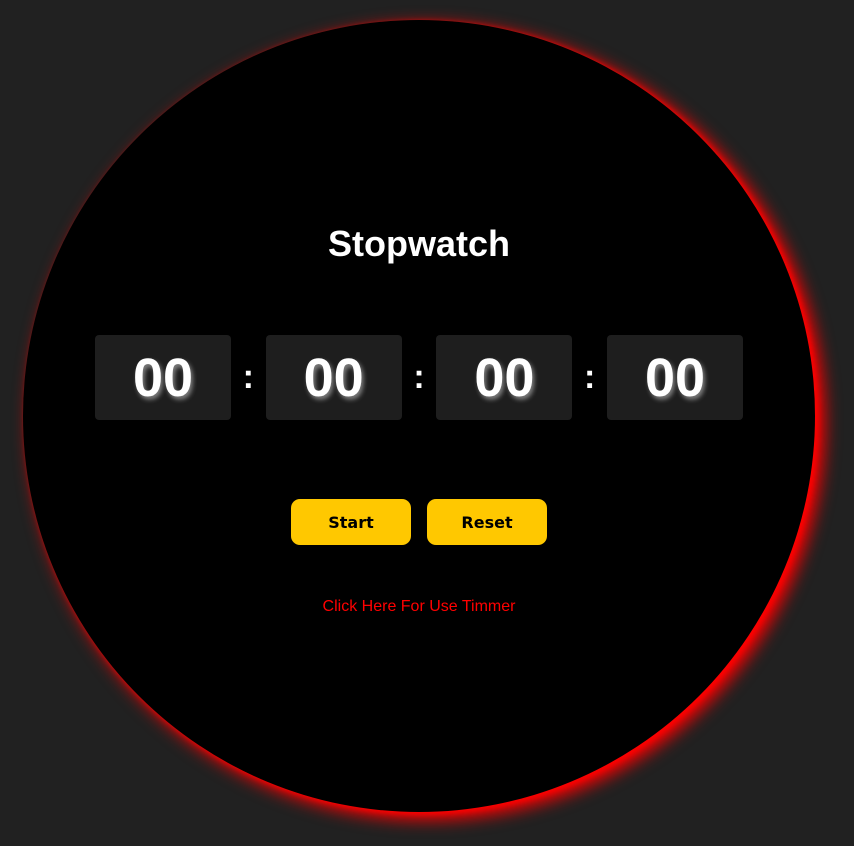 The height and width of the screenshot is (846, 854). What do you see at coordinates (675, 377) in the screenshot?
I see `centiseconds-display: 00` at bounding box center [675, 377].